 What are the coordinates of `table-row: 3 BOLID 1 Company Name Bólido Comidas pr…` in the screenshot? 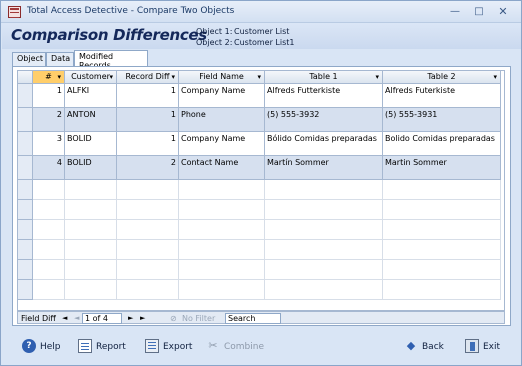 It's located at (261, 144).